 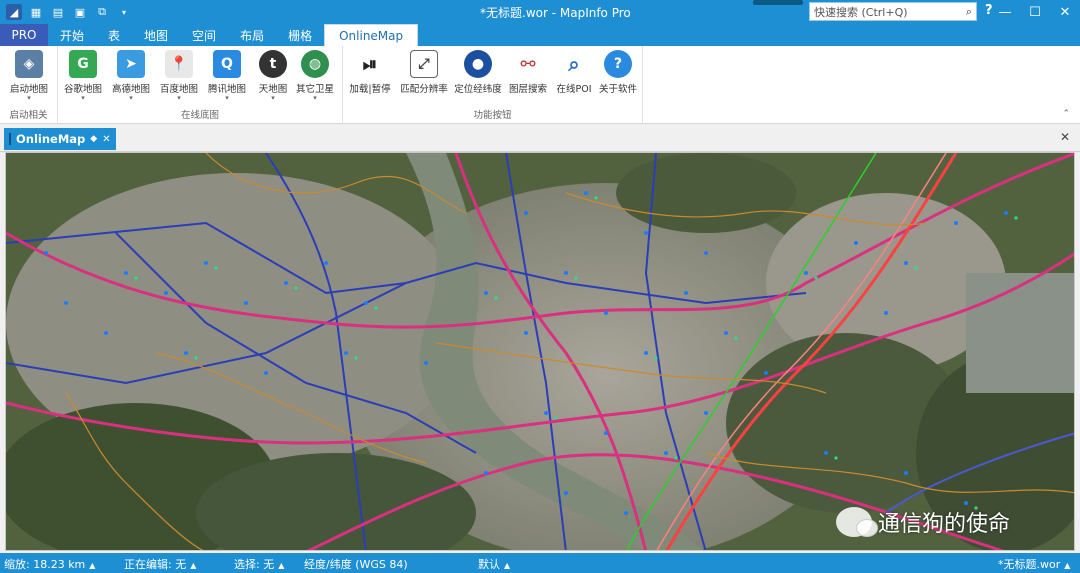 I want to click on amap-icon: ➤, so click(x=131, y=64).